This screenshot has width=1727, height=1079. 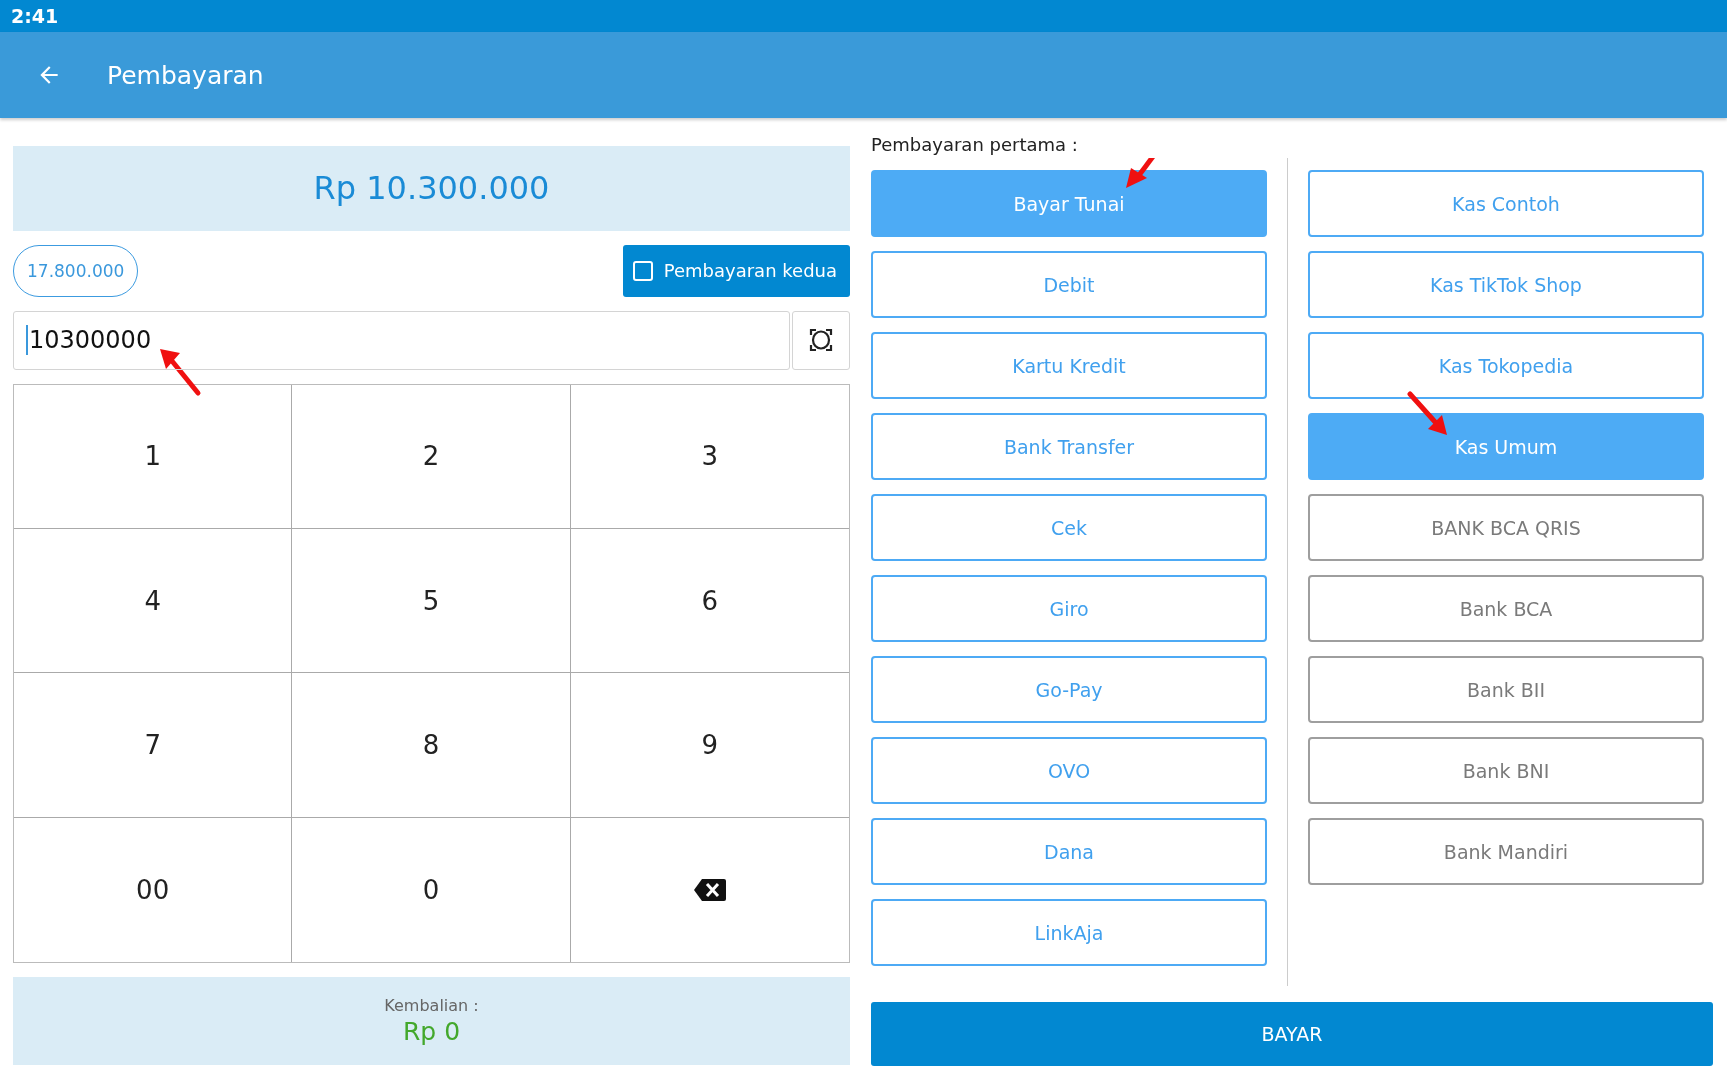 I want to click on amount-value: 10300000, so click(x=90, y=340).